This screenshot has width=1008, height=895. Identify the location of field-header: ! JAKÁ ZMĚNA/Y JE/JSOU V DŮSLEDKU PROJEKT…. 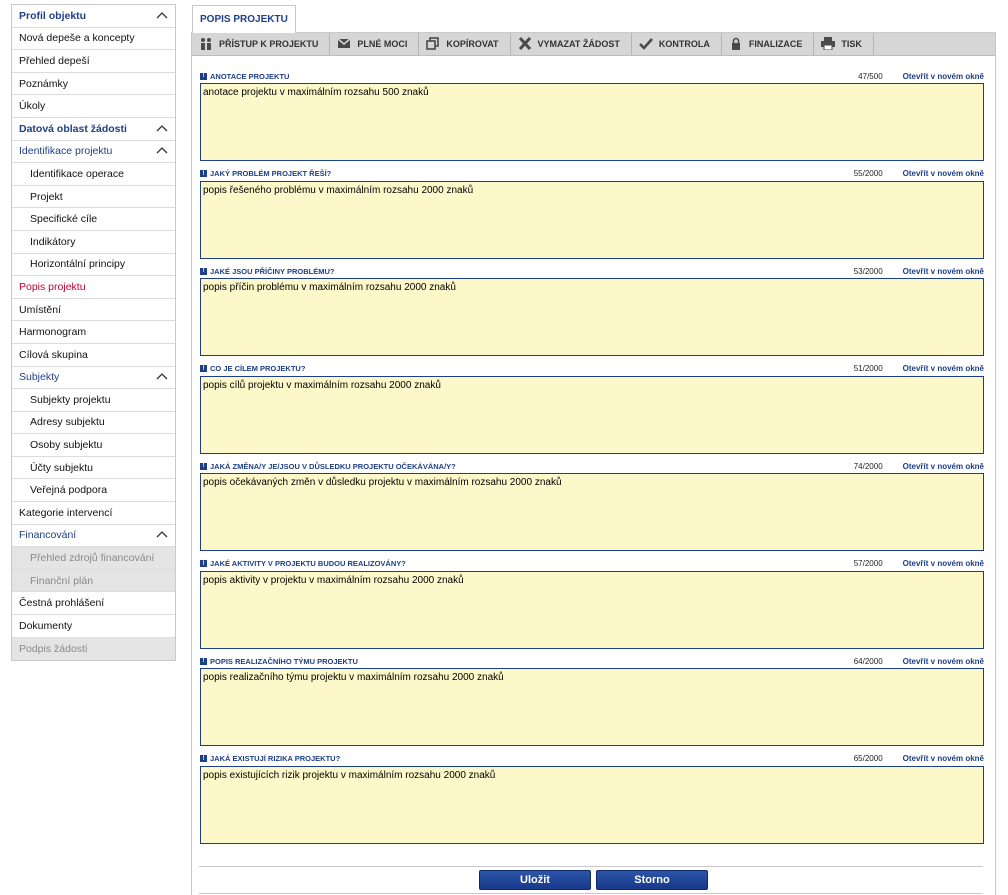
(592, 466).